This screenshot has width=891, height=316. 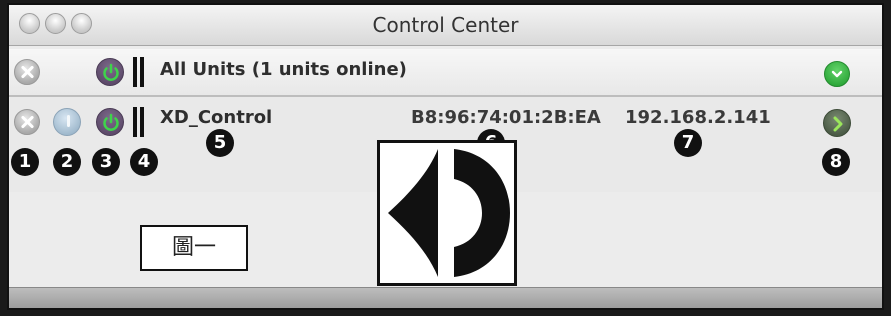 I want to click on all-units-row: All Units (1 units online), so click(x=445, y=73).